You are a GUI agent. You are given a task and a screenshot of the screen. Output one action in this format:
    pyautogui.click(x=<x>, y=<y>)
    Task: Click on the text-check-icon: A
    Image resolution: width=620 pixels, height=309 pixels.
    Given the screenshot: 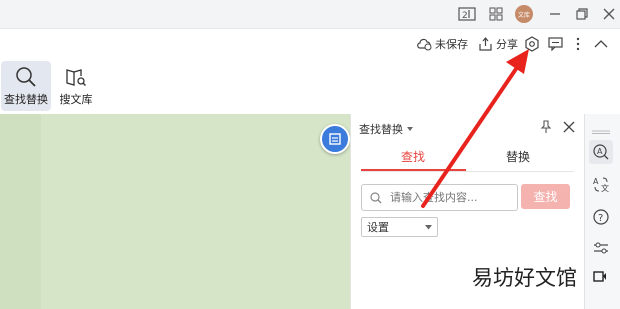 What is the action you would take?
    pyautogui.click(x=601, y=152)
    